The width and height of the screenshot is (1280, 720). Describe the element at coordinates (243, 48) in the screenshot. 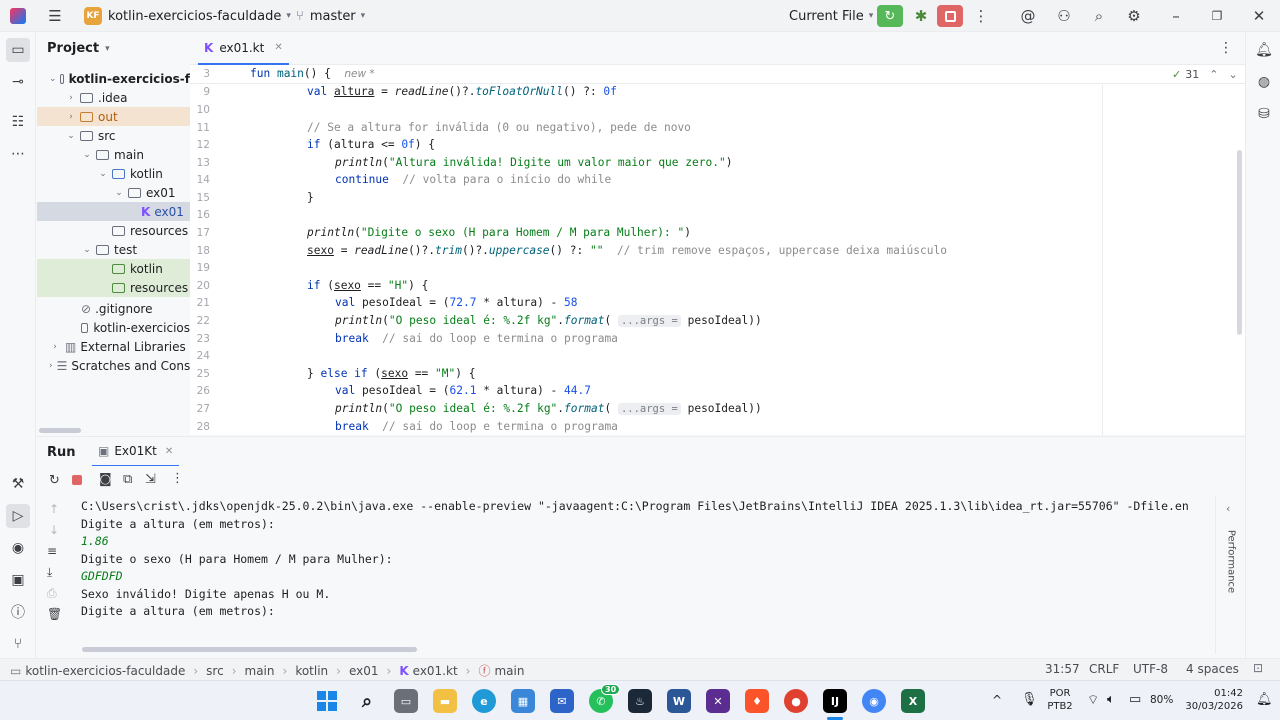

I see `tab-ex01-kt: K ex01.kt ✕` at that location.